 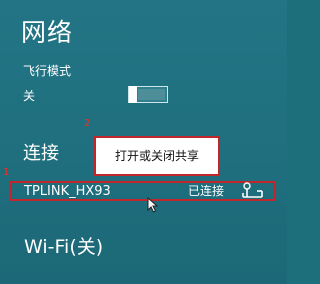 What do you see at coordinates (153, 205) in the screenshot?
I see `mouse-pointer-icon` at bounding box center [153, 205].